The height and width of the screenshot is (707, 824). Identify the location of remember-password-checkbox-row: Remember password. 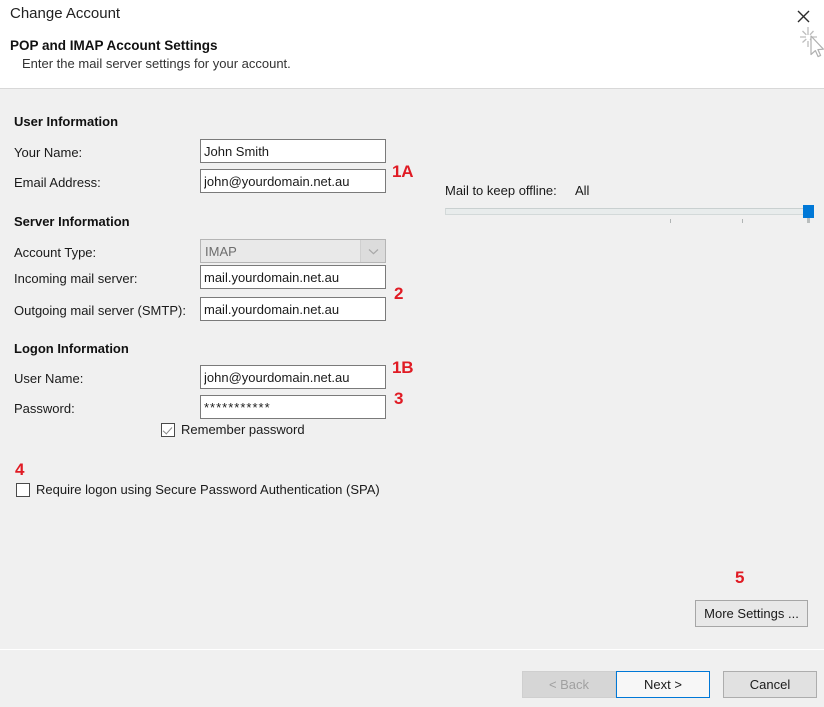
(233, 429).